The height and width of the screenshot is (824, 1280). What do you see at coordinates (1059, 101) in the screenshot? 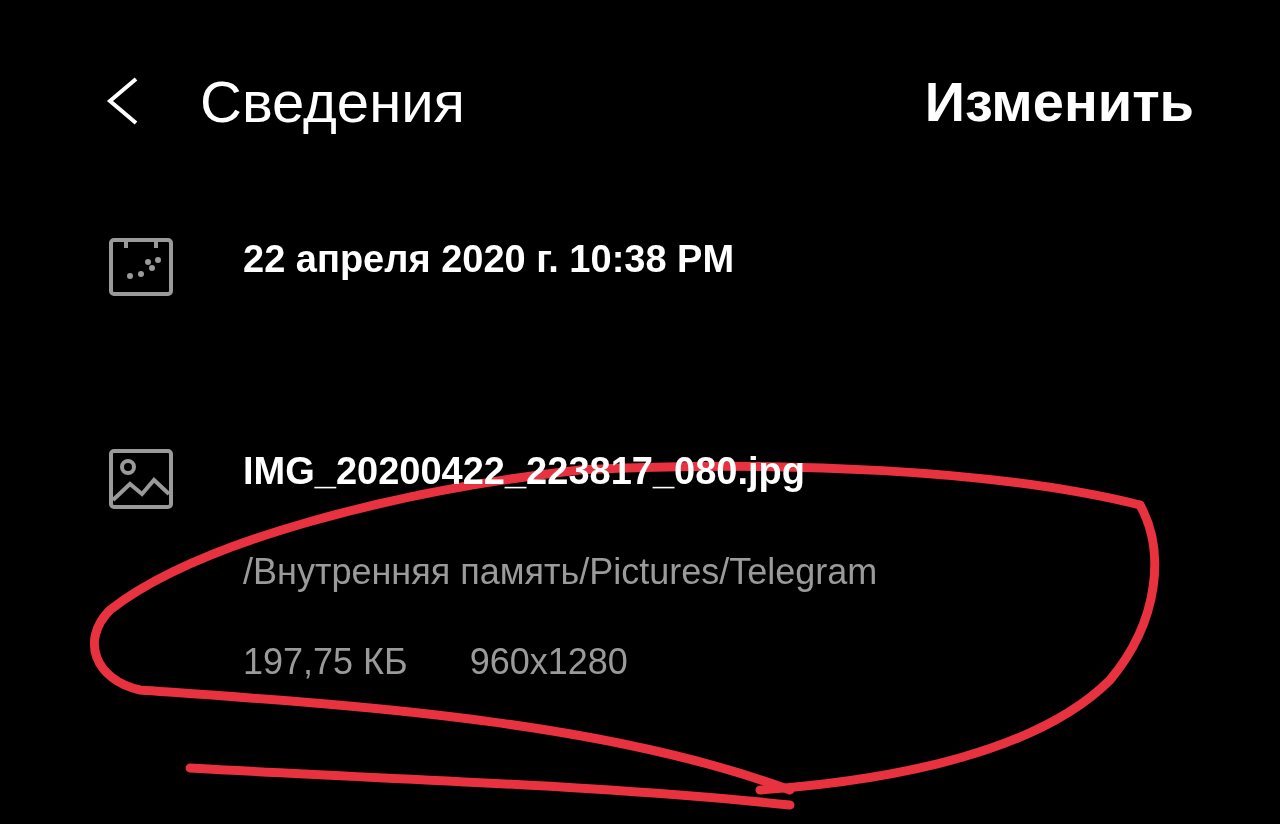
I see `edit-button: Изменить` at bounding box center [1059, 101].